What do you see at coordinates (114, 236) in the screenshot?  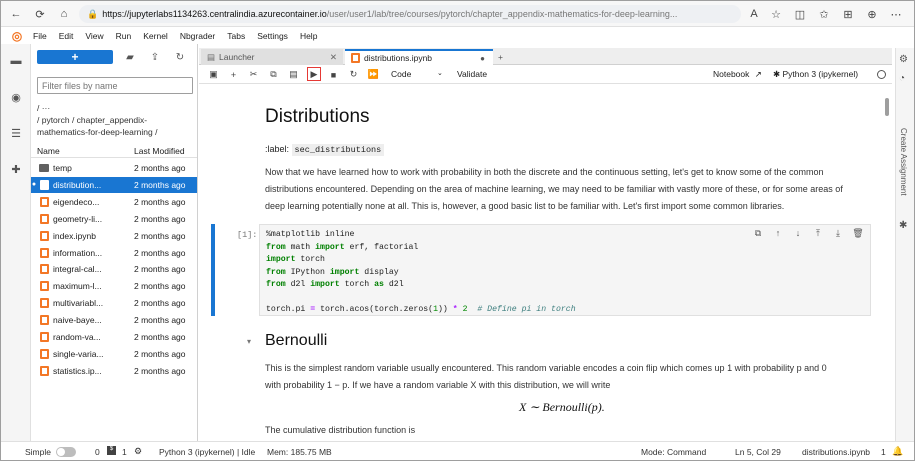 I see `file-row: index.ipynb 2 months ago` at bounding box center [114, 236].